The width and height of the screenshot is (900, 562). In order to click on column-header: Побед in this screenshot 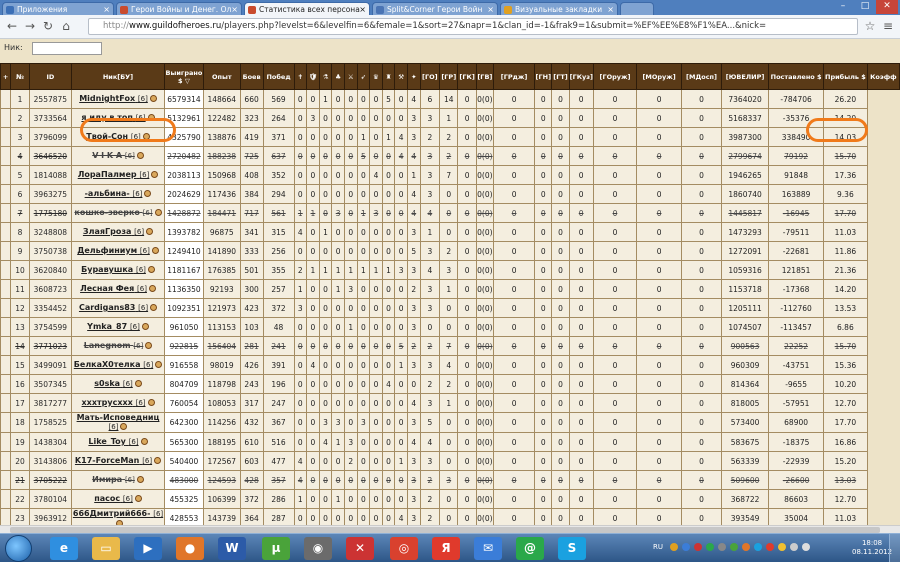, I will do `click(278, 76)`.